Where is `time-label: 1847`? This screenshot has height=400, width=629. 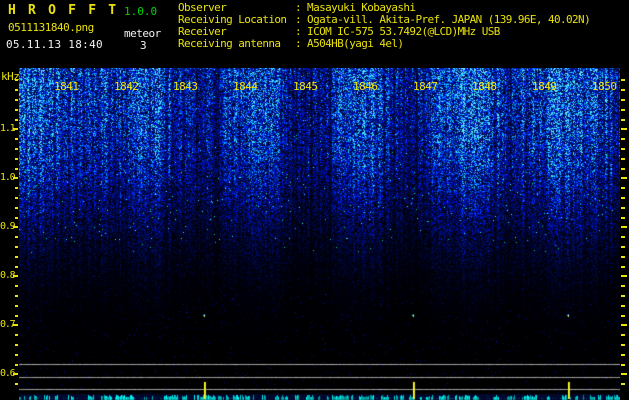 time-label: 1847 is located at coordinates (425, 86).